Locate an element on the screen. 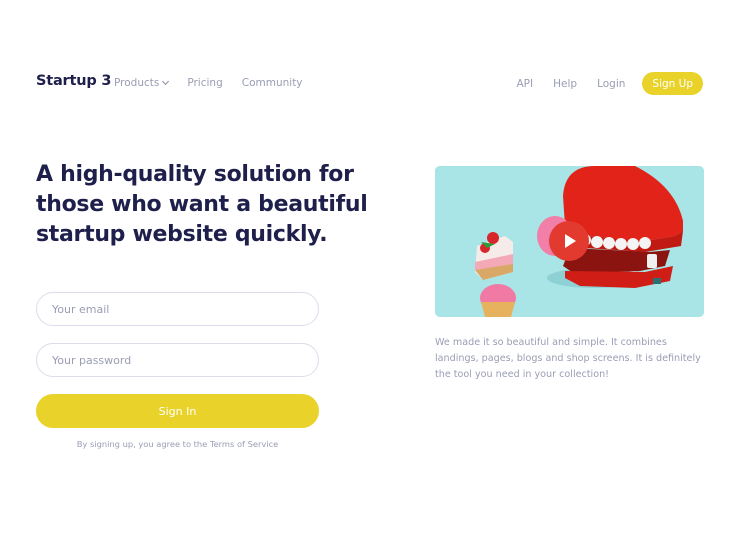 The width and height of the screenshot is (740, 556). nav-products: Products is located at coordinates (142, 83).